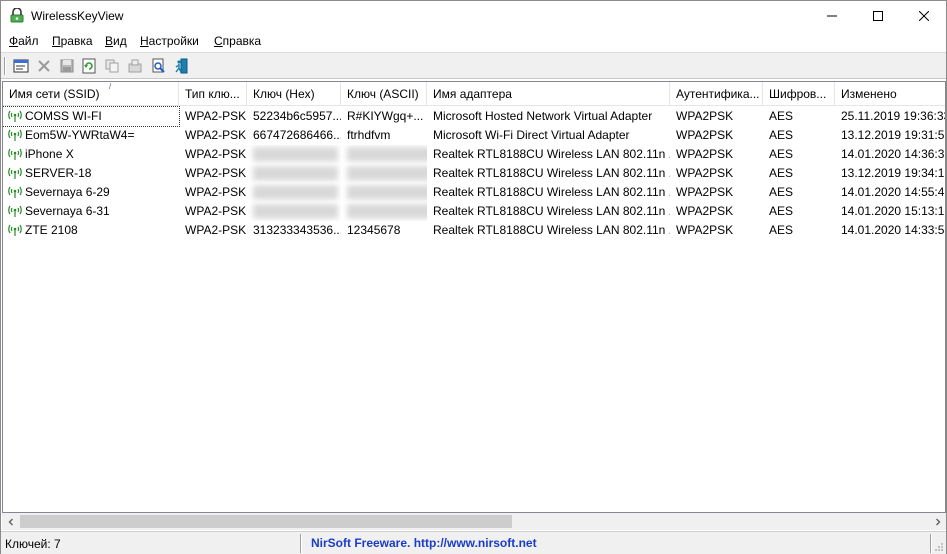  Describe the element at coordinates (548, 94) in the screenshot. I see `column-header-adapter: Имя адаптера` at that location.